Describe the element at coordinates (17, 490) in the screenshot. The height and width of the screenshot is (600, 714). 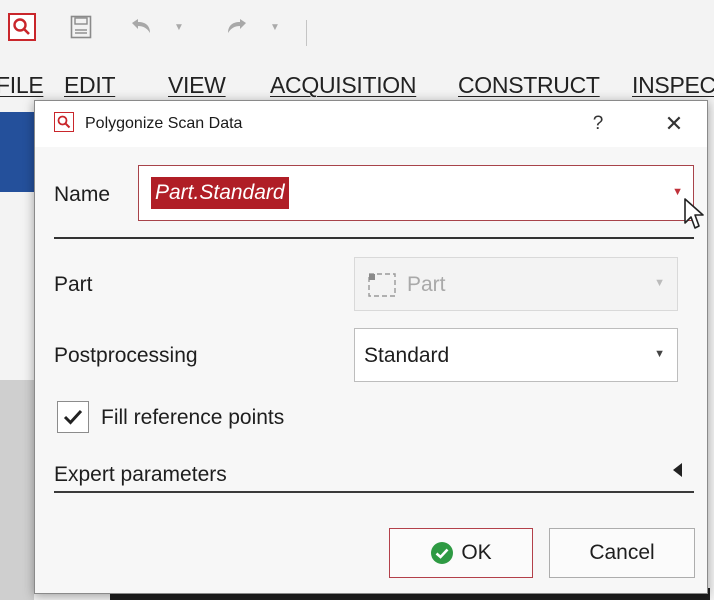
I see `background-panel` at that location.